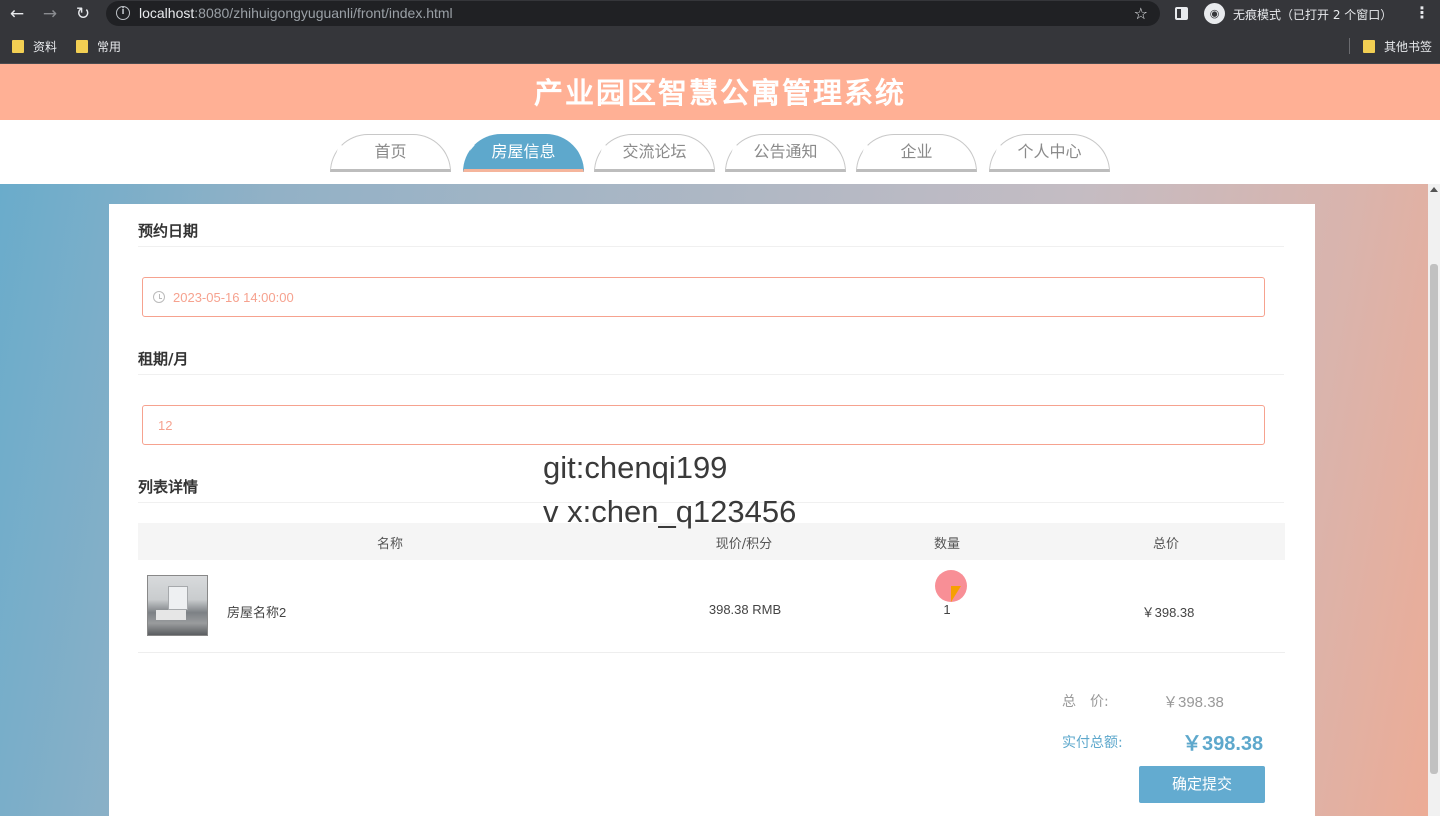 Image resolution: width=1440 pixels, height=816 pixels. What do you see at coordinates (390, 153) in the screenshot?
I see `nav-tab-home: 首页` at bounding box center [390, 153].